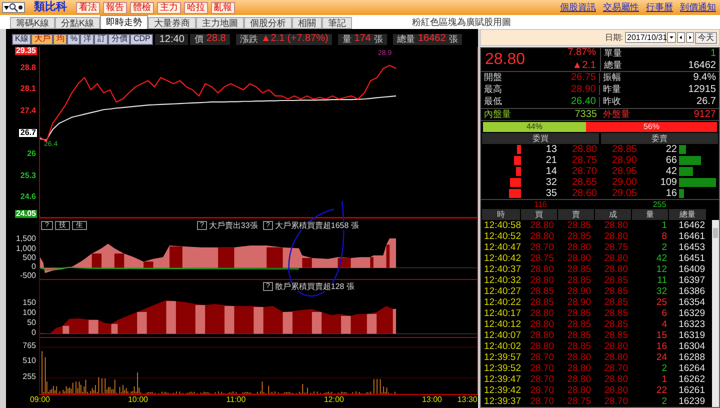  I want to click on bid-bar, so click(518, 171).